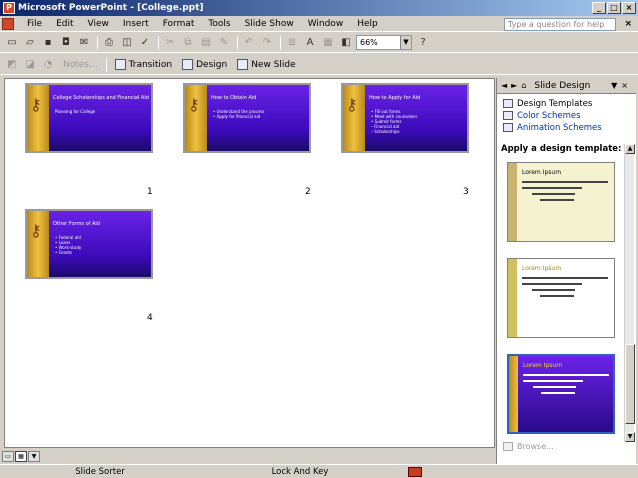 This screenshot has height=478, width=638. What do you see at coordinates (188, 64) in the screenshot?
I see `design-icon` at bounding box center [188, 64].